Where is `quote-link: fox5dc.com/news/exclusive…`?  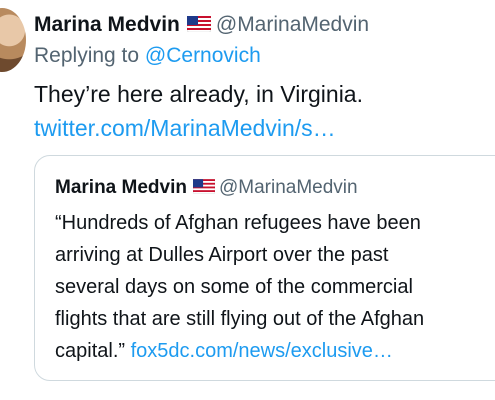 quote-link: fox5dc.com/news/exclusive… is located at coordinates (262, 351).